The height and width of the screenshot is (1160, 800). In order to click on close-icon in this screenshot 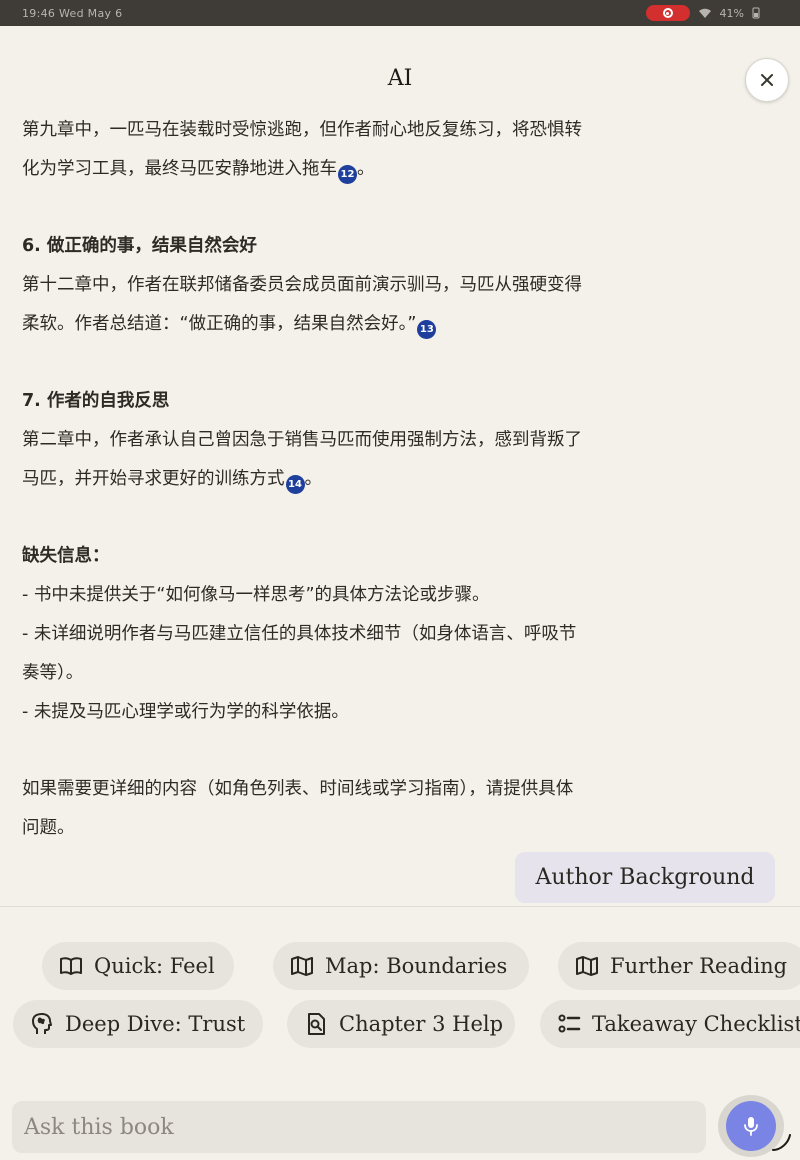, I will do `click(767, 80)`.